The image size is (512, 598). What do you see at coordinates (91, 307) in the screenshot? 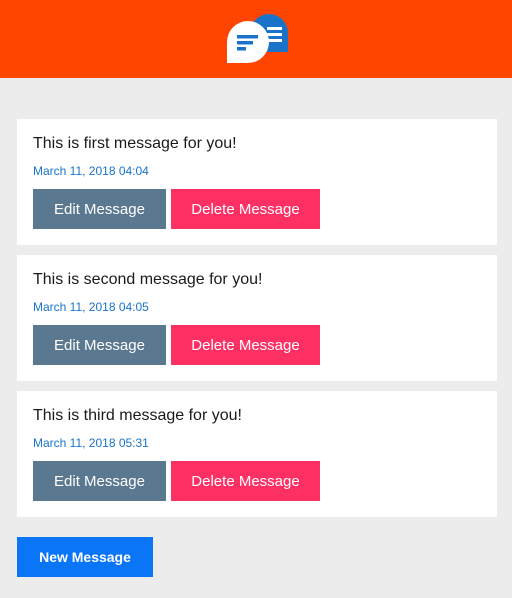
I see `message-date: March 11, 2018 04:05` at bounding box center [91, 307].